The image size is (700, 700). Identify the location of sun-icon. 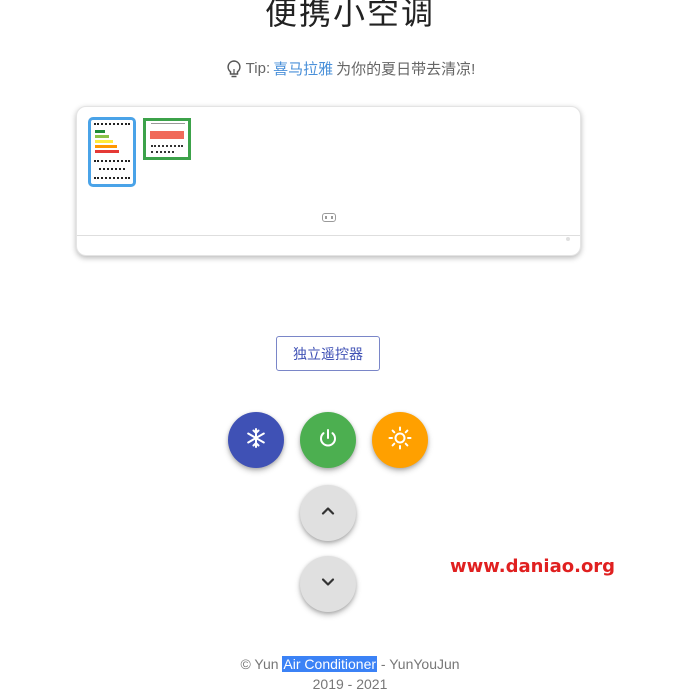
(400, 440).